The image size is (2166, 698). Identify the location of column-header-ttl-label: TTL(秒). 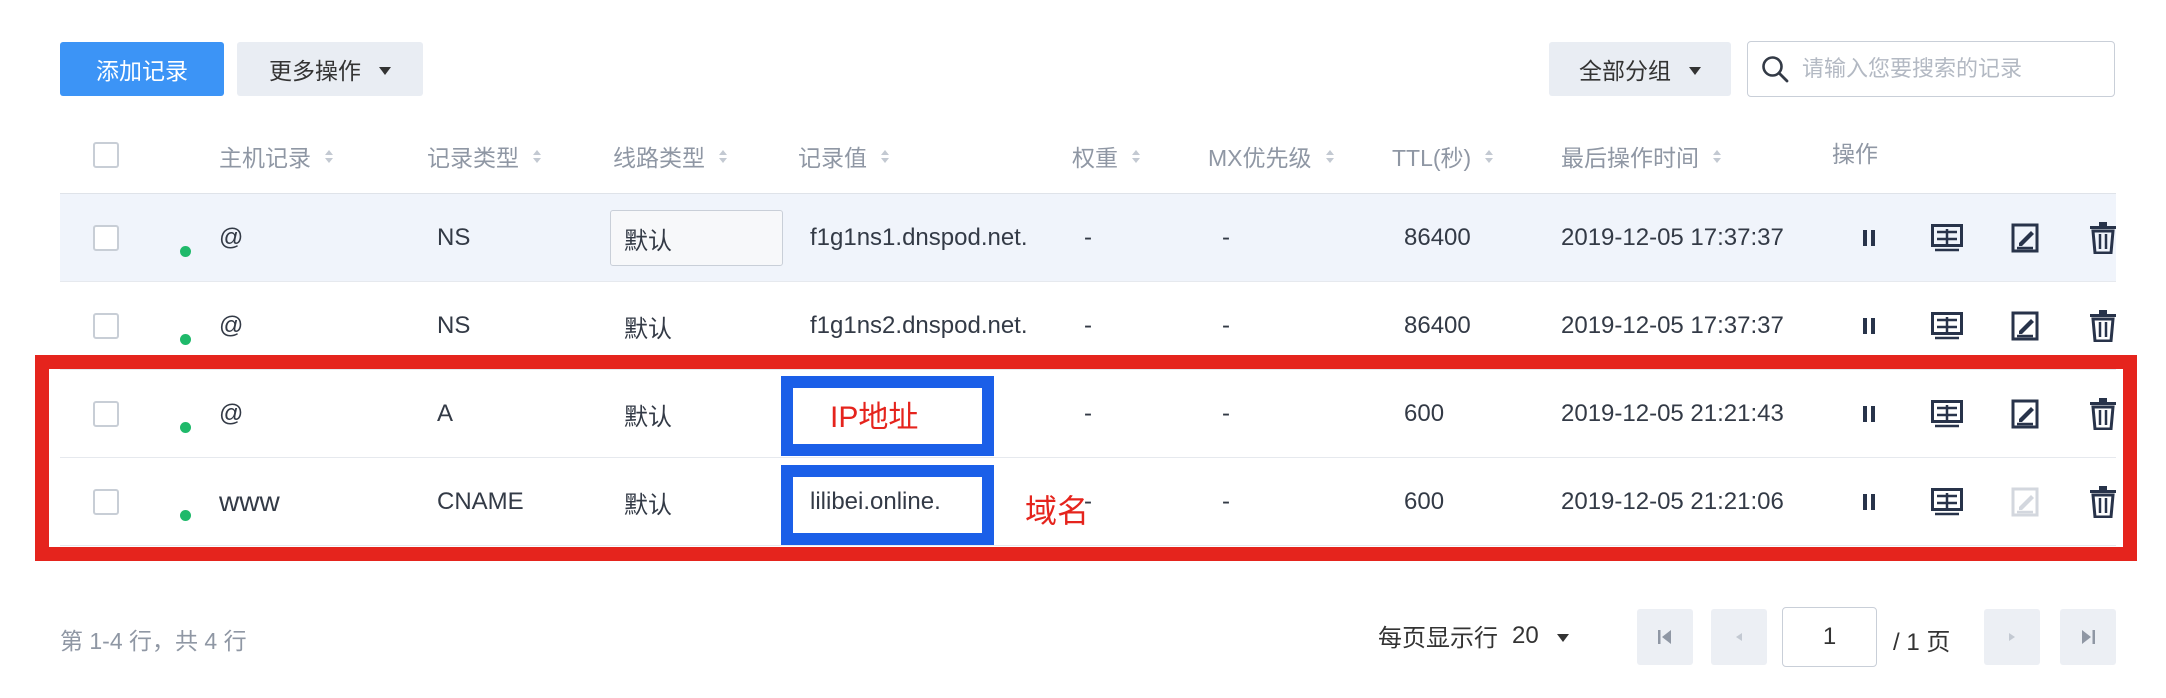
(1432, 158).